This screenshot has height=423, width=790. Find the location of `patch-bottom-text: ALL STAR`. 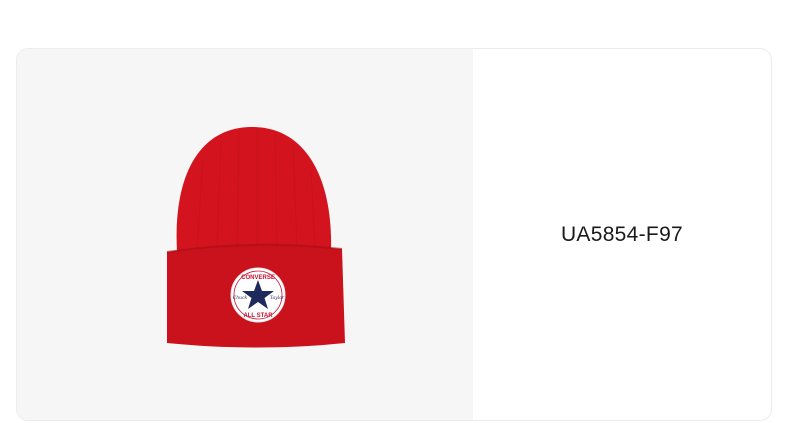

patch-bottom-text: ALL STAR is located at coordinates (258, 316).